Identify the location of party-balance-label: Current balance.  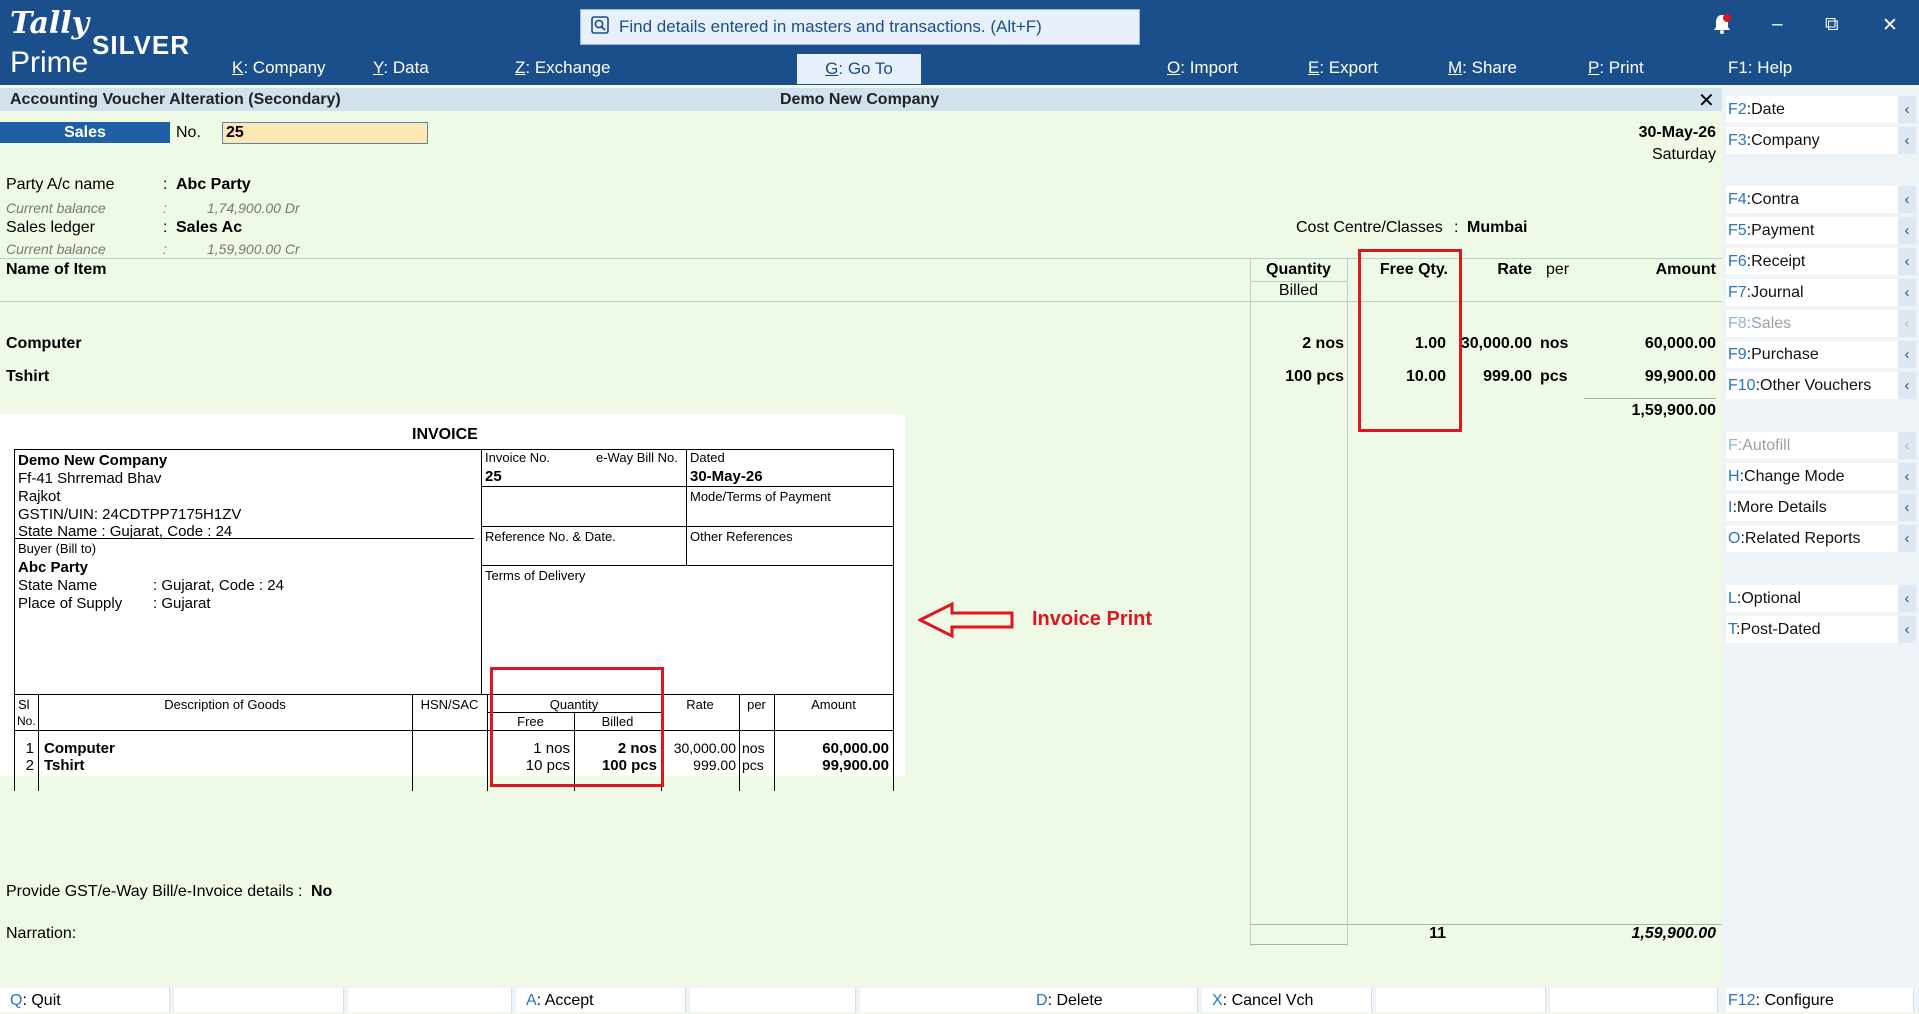
(56, 208).